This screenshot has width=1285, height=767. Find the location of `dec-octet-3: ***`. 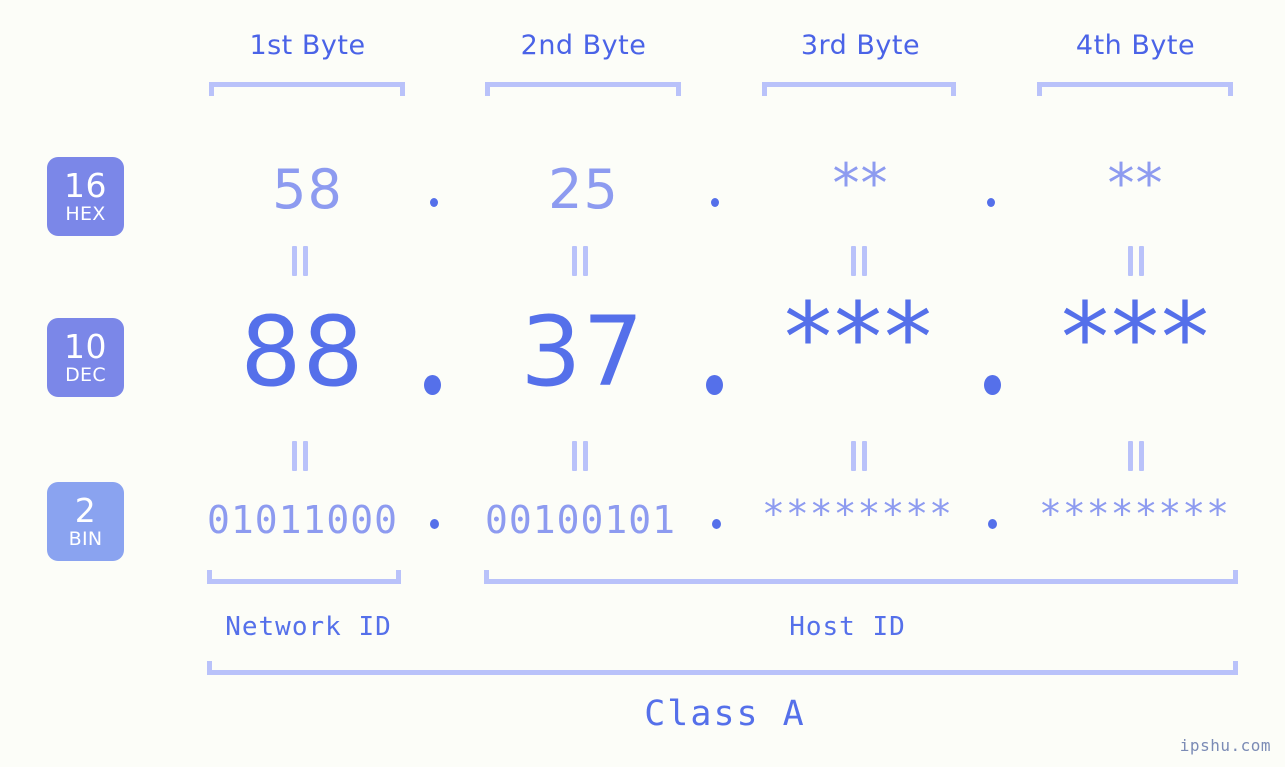

dec-octet-3: *** is located at coordinates (859, 338).